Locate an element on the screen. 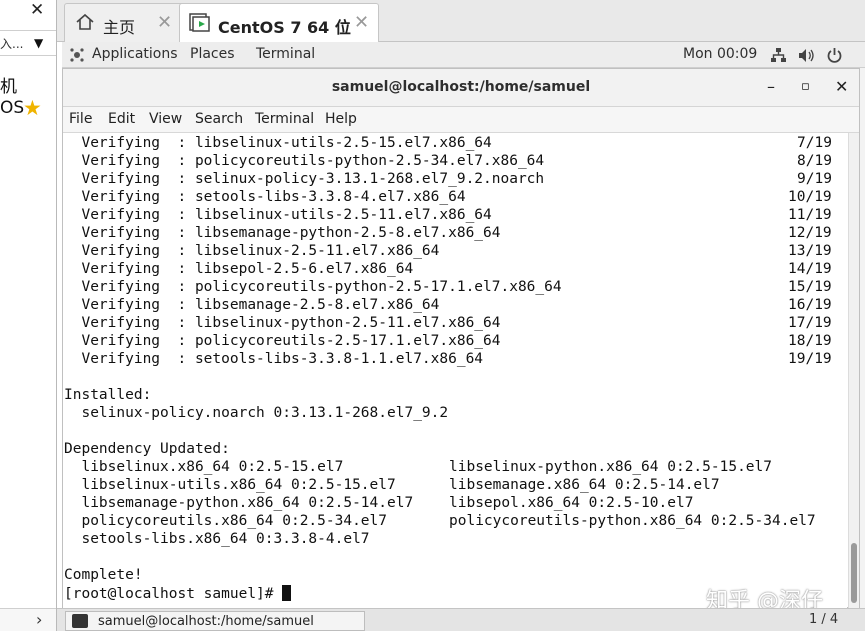 The width and height of the screenshot is (865, 631). network-icon is located at coordinates (778, 55).